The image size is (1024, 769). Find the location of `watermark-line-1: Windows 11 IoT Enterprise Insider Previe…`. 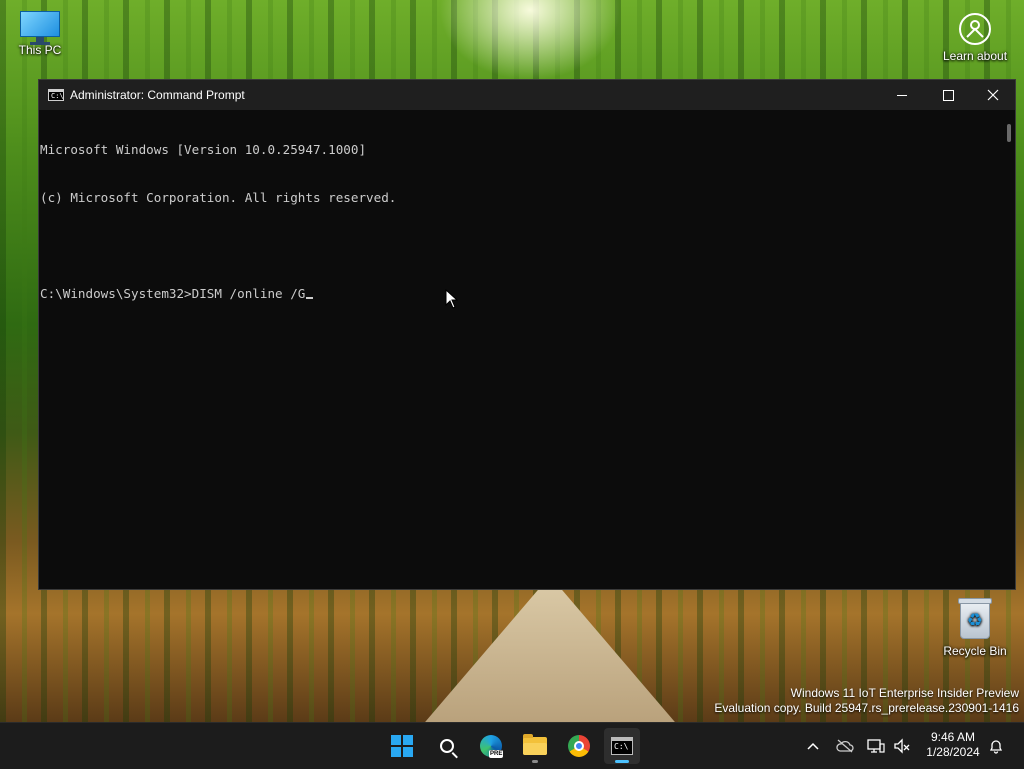

watermark-line-1: Windows 11 IoT Enterprise Insider Previe… is located at coordinates (904, 693).